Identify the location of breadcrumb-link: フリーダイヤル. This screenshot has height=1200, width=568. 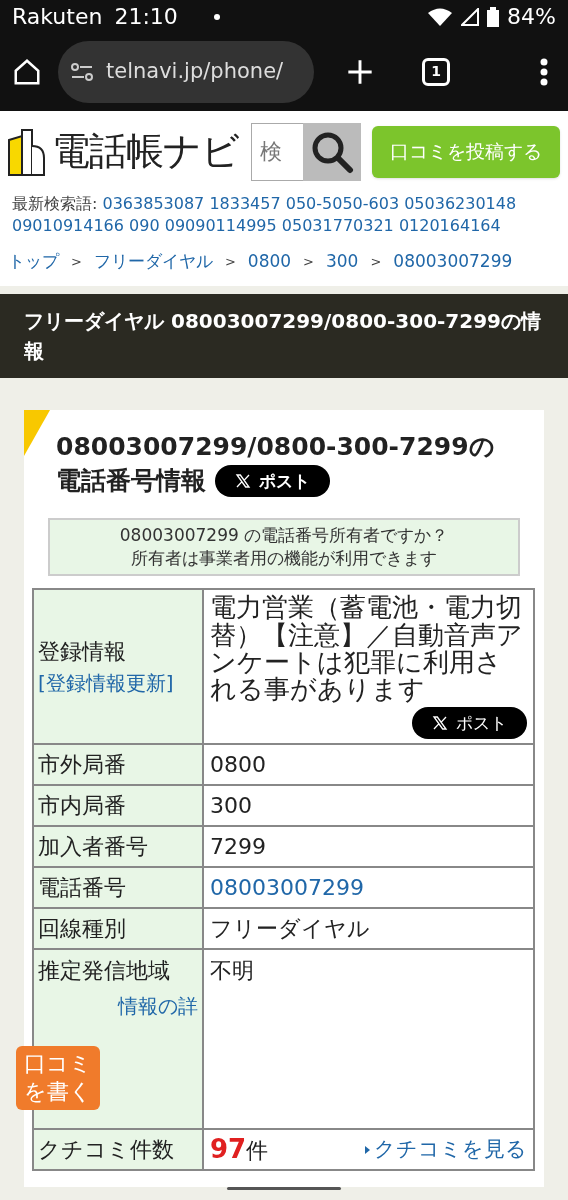
(153, 261).